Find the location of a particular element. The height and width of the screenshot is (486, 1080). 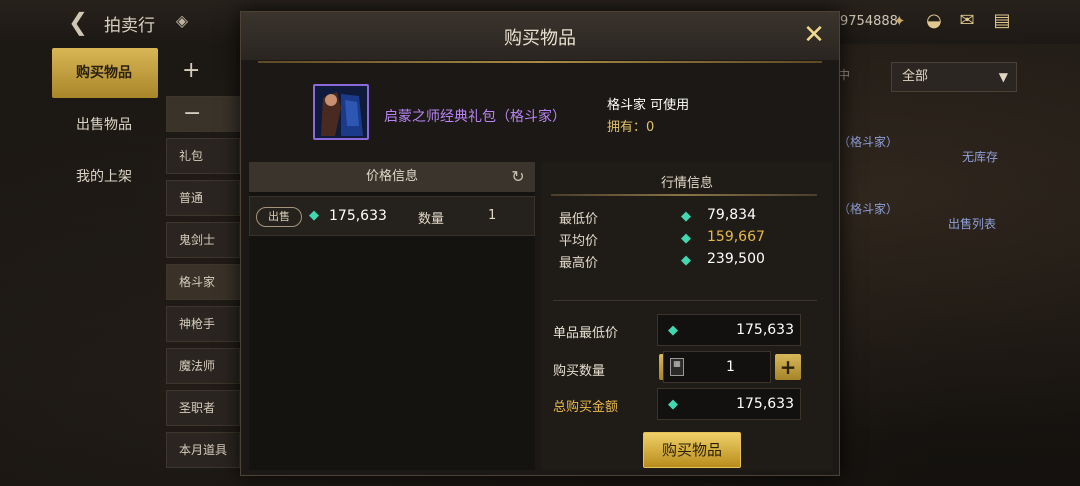

chat-icon: ▤ is located at coordinates (1002, 21).